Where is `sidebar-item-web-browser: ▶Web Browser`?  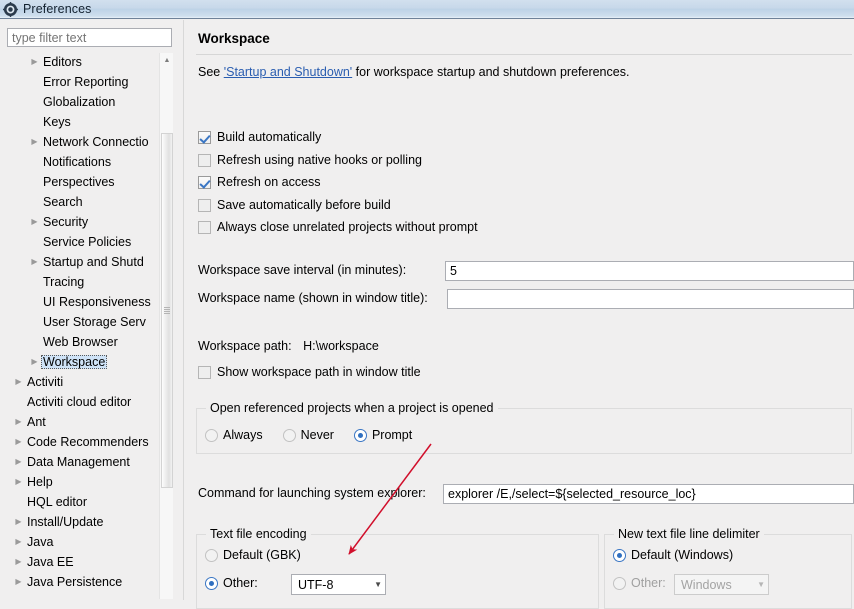
sidebar-item-web-browser: ▶Web Browser is located at coordinates (83, 342).